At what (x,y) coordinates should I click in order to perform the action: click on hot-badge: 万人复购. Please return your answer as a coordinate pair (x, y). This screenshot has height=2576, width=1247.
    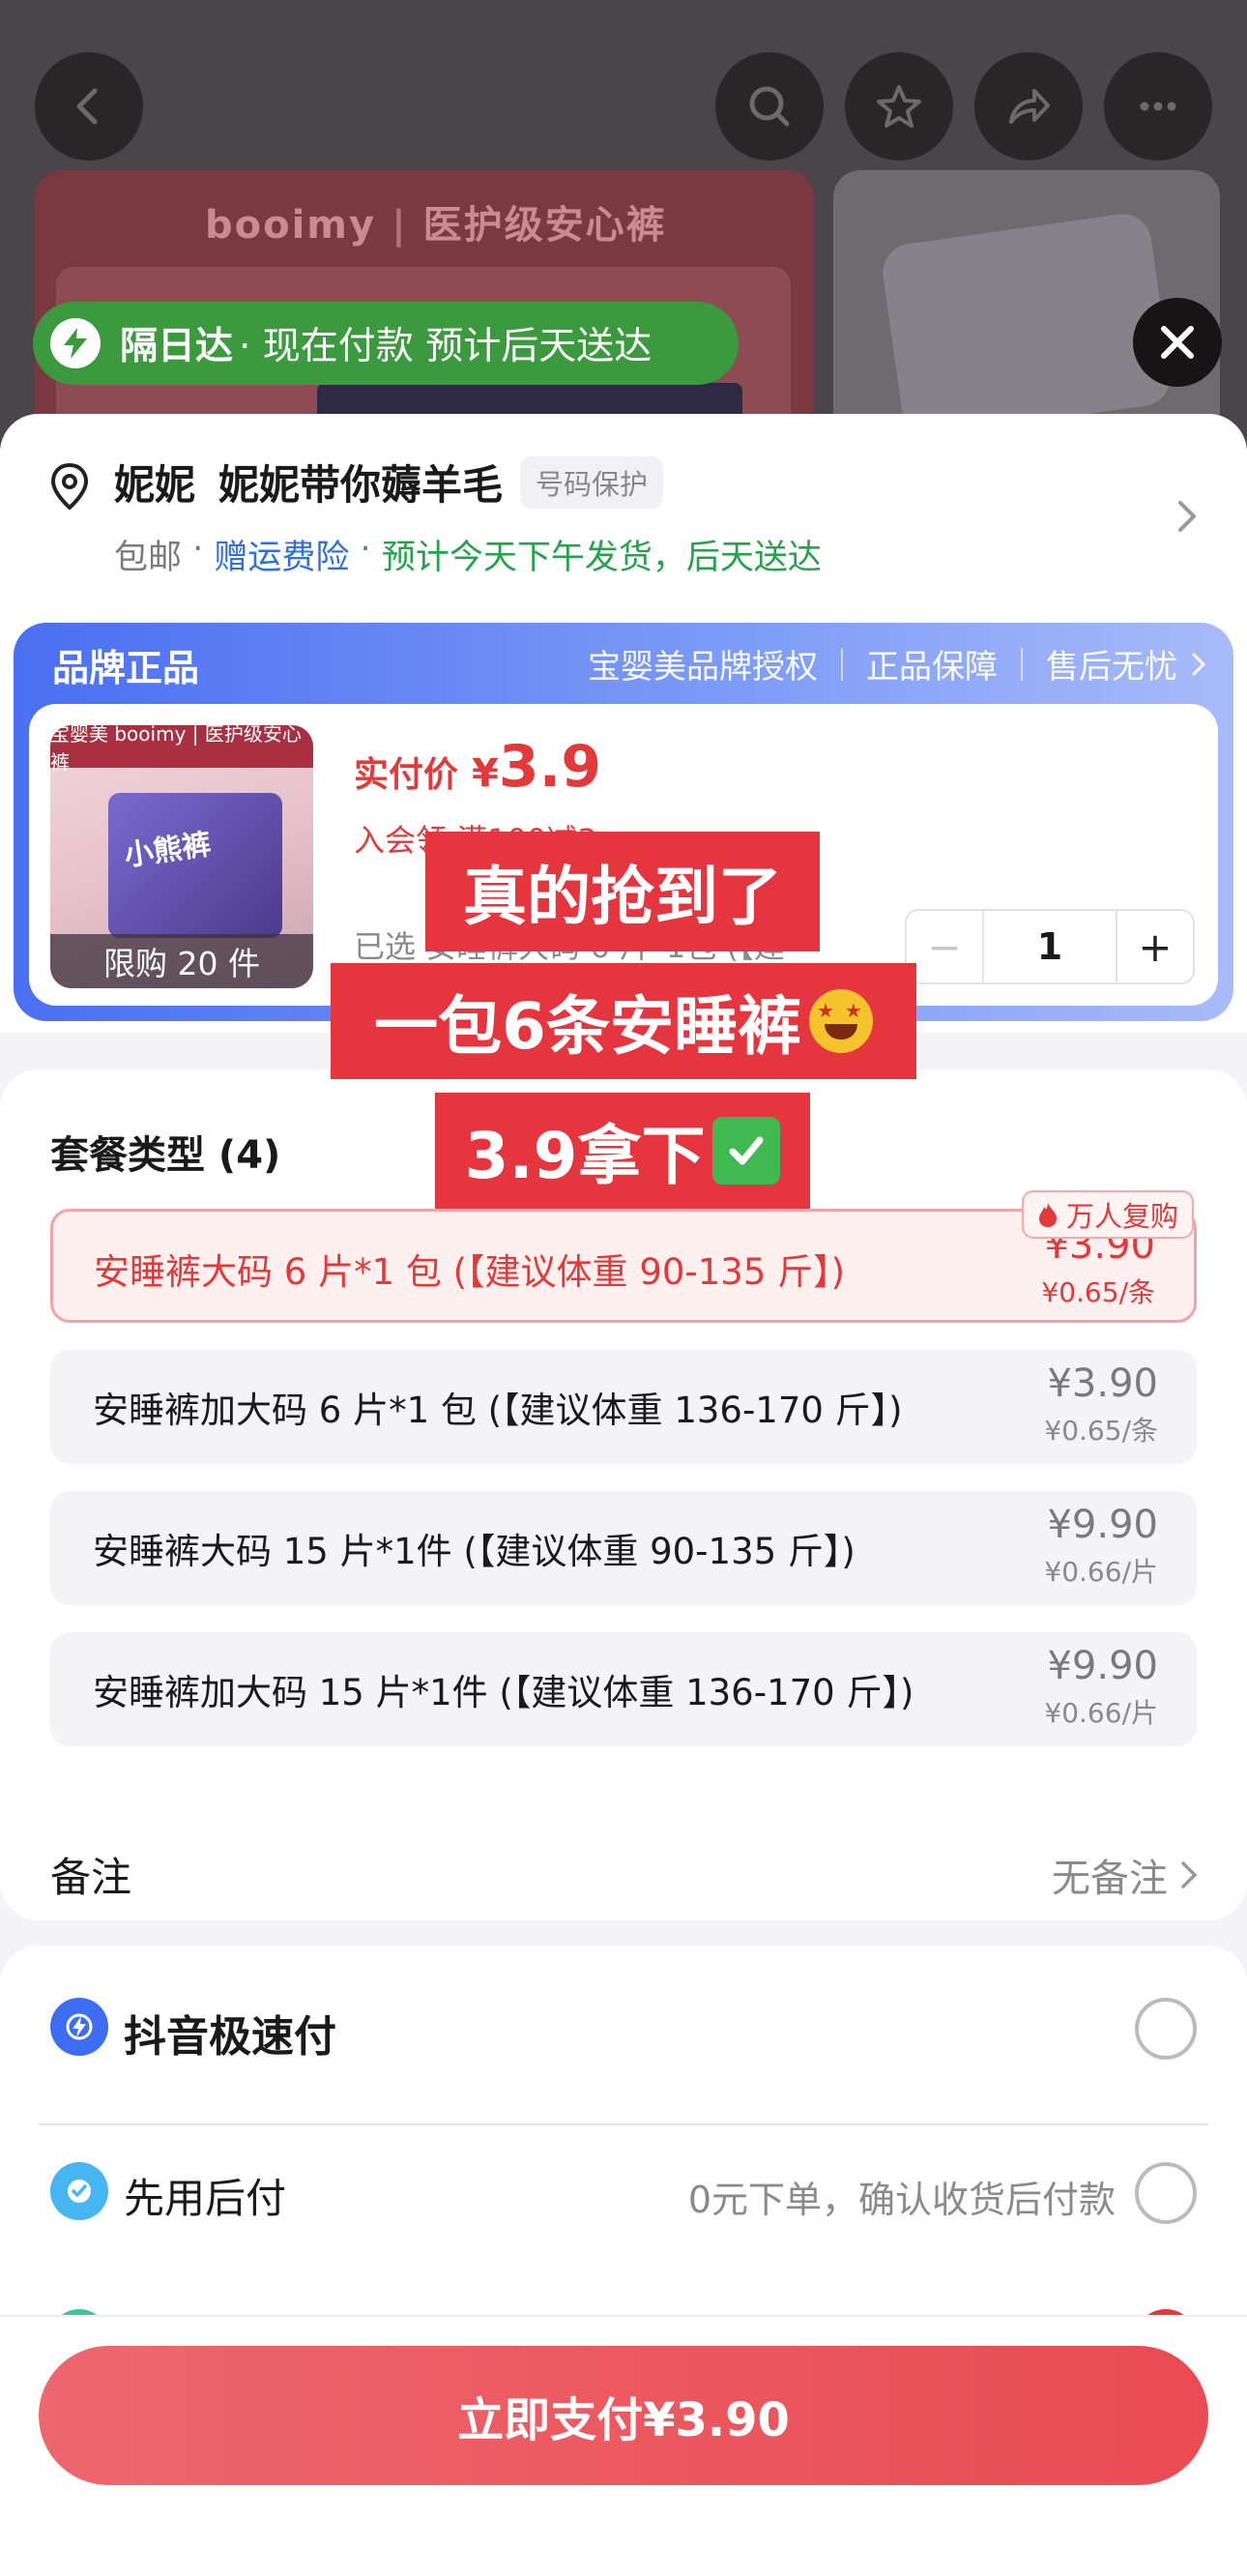
    Looking at the image, I should click on (1108, 1214).